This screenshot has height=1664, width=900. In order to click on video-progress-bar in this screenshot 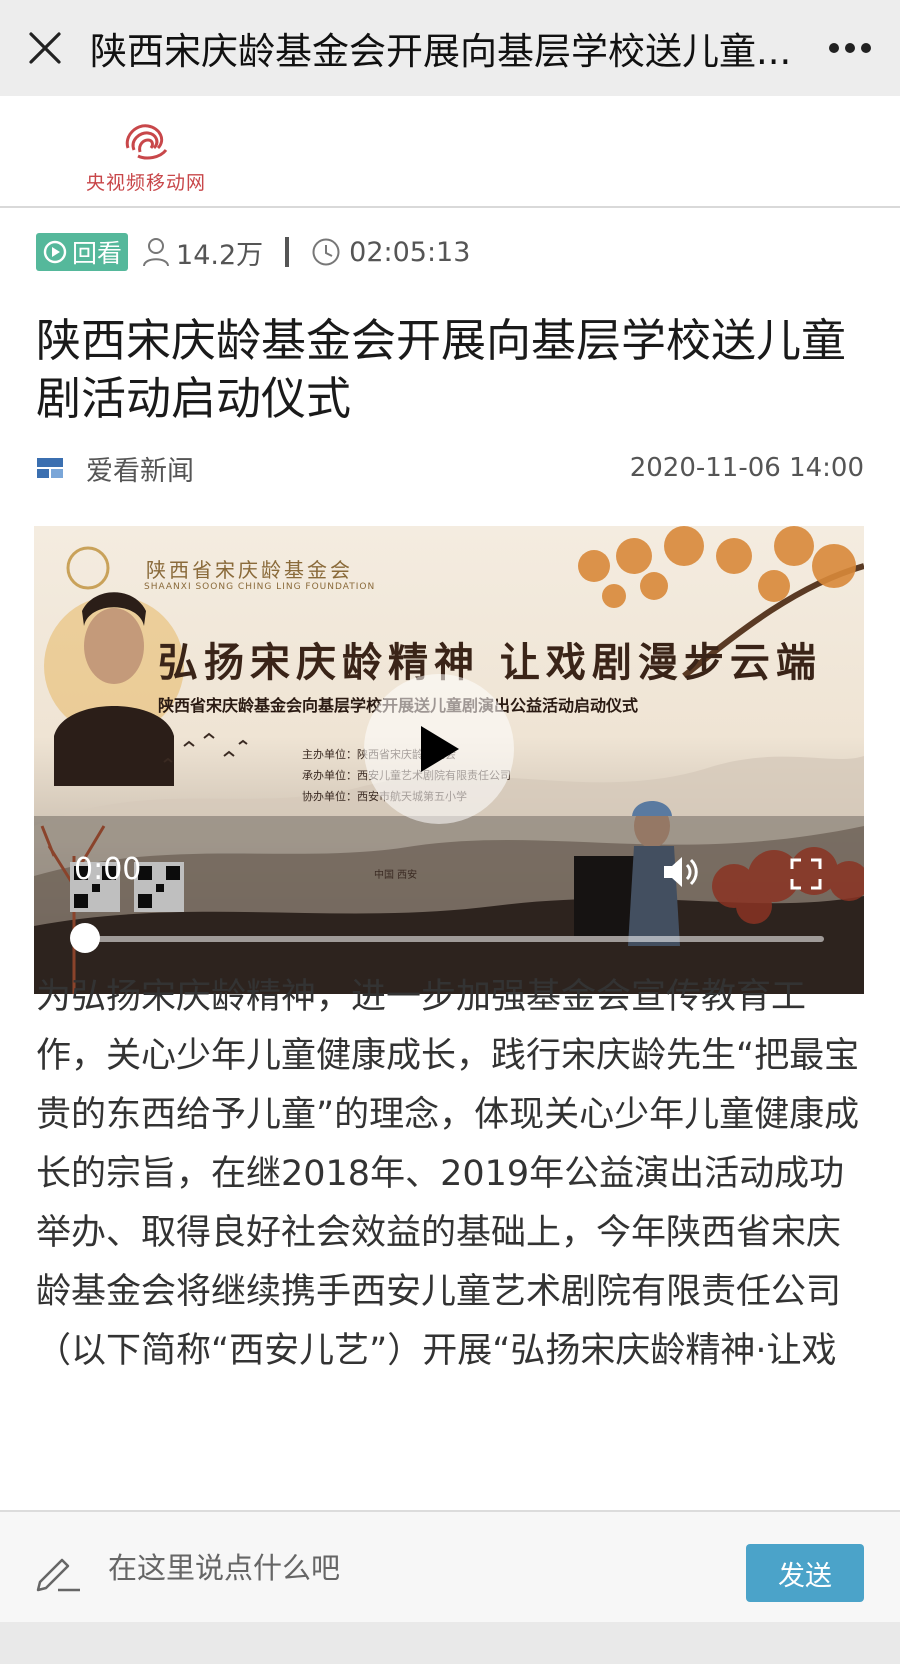, I will do `click(454, 939)`.